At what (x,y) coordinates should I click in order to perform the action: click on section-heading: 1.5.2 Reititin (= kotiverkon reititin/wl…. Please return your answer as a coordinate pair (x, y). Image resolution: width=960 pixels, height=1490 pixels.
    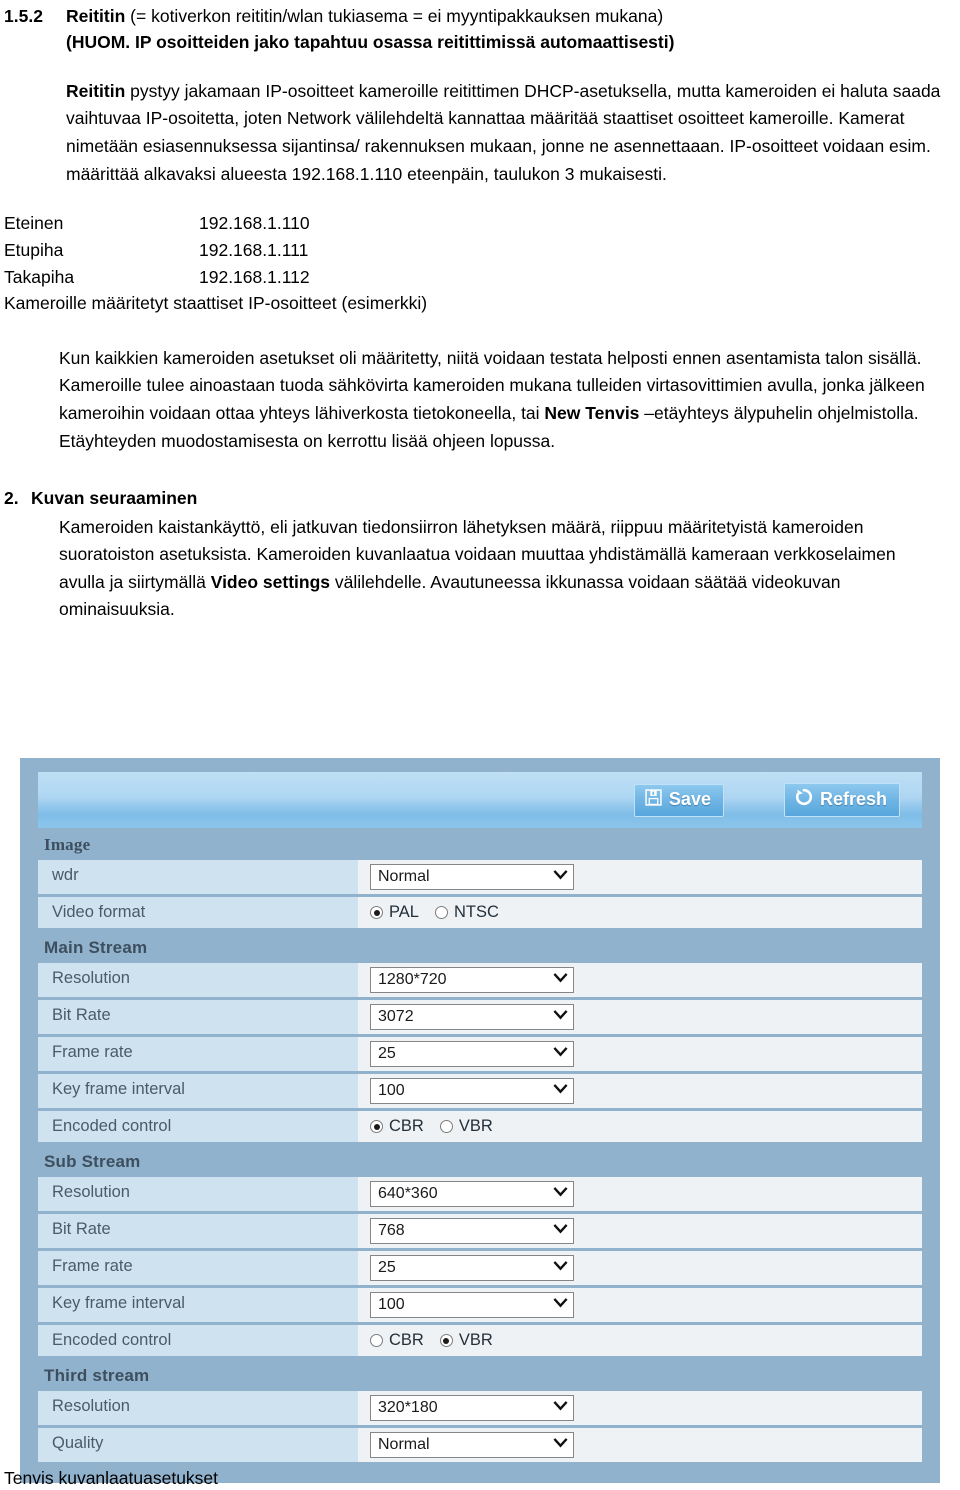
    Looking at the image, I should click on (474, 16).